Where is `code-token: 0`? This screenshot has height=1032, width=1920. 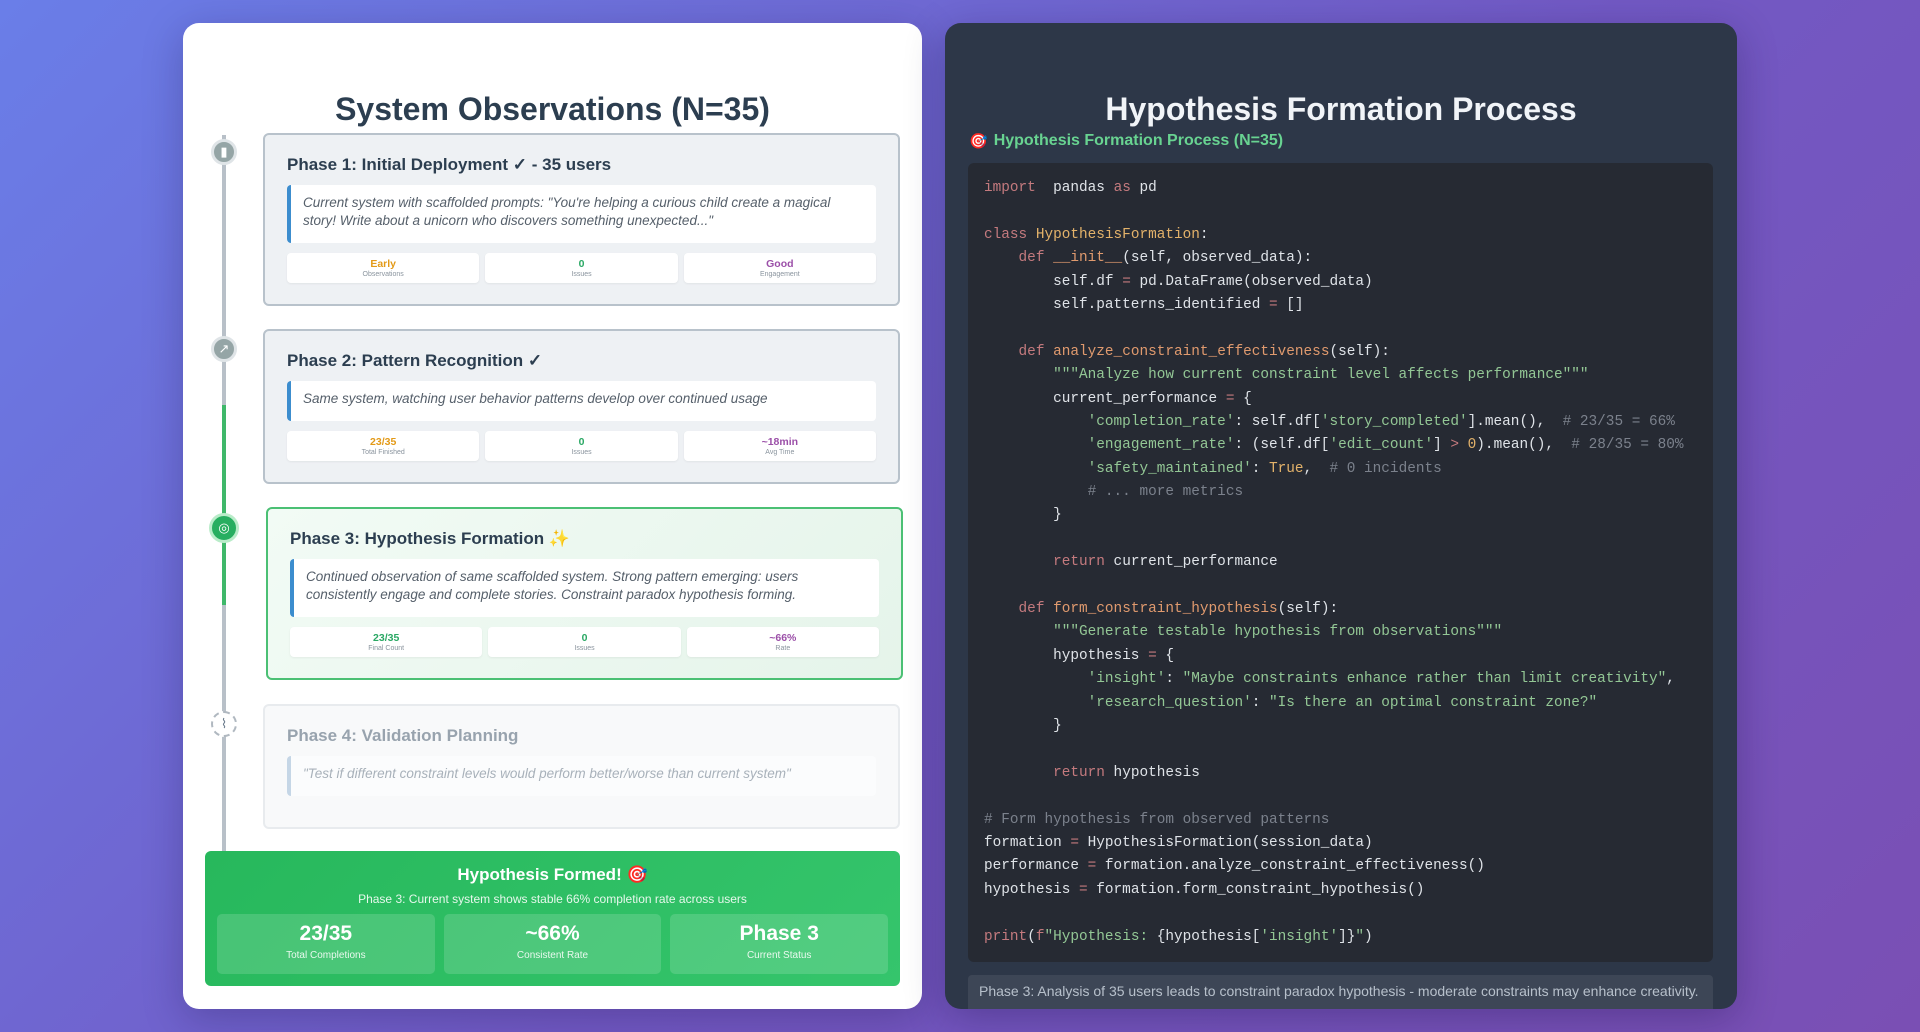
code-token: 0 is located at coordinates (1472, 445).